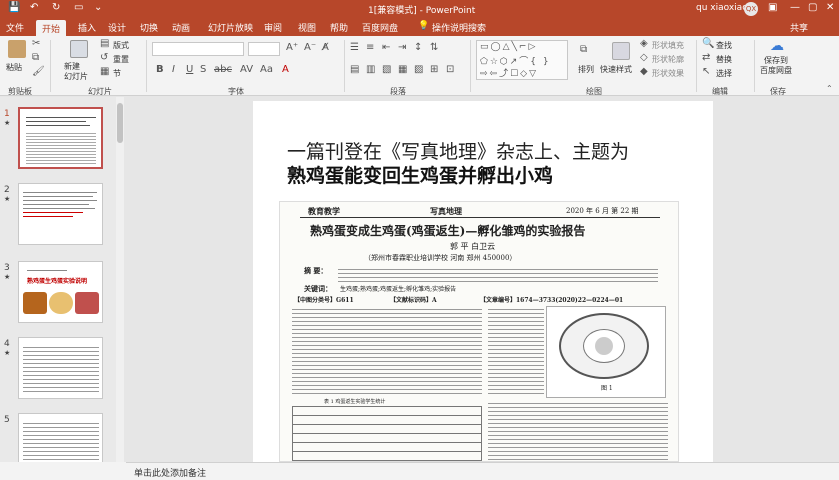  What do you see at coordinates (724, 59) in the screenshot?
I see `replace-button: 替换` at bounding box center [724, 59].